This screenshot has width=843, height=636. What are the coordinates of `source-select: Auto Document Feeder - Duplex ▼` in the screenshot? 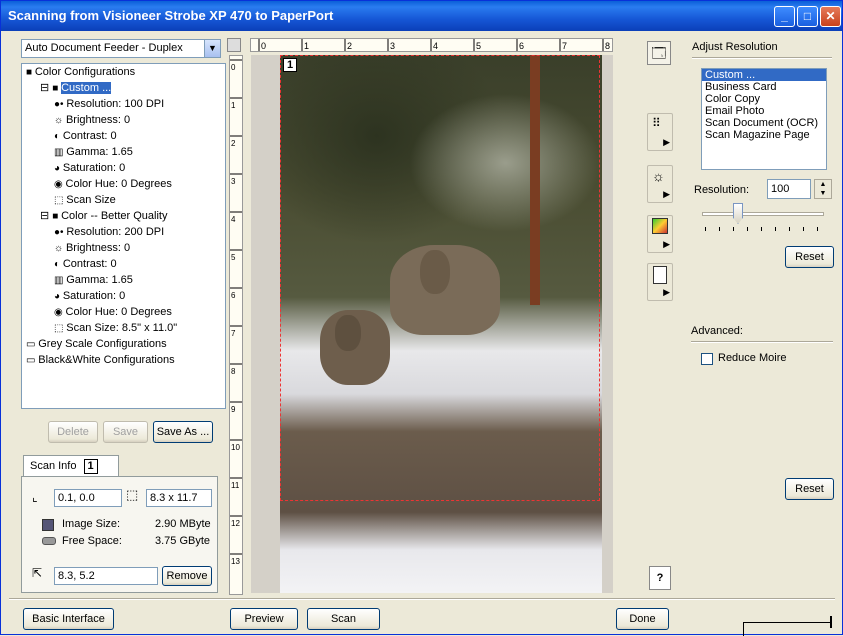 It's located at (121, 48).